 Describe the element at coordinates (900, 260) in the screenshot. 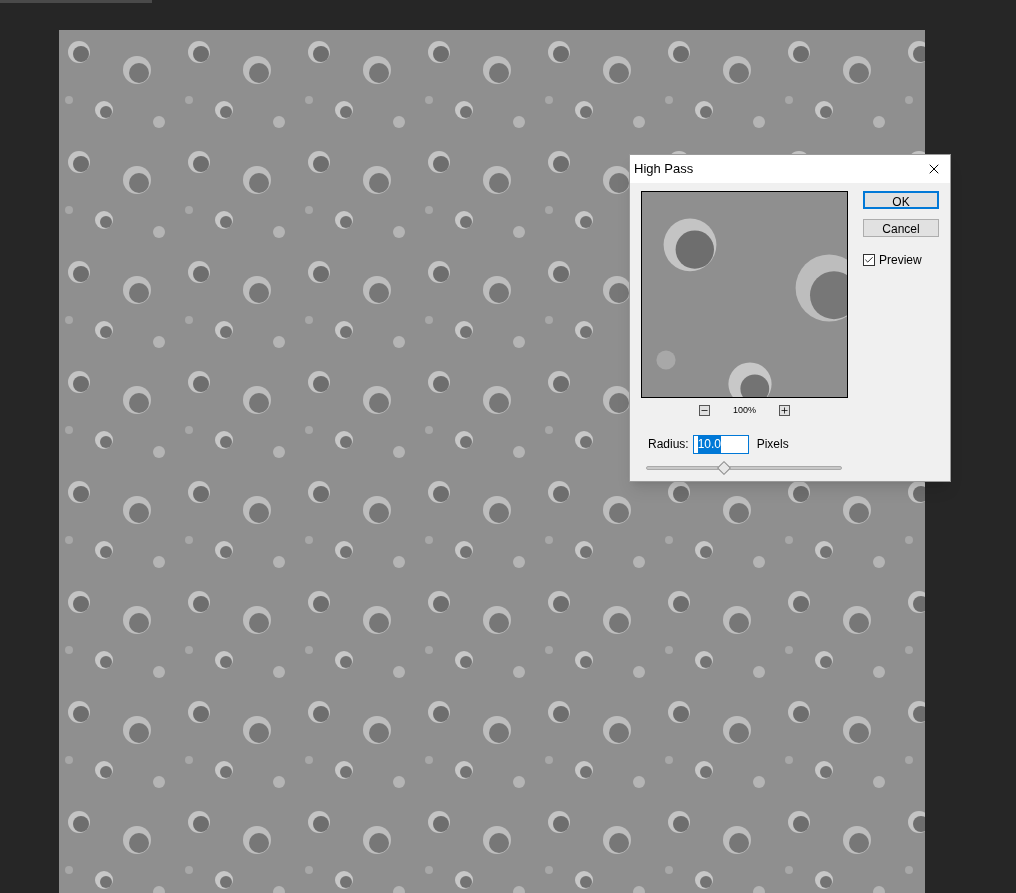

I see `checkbox-label: Preview` at that location.